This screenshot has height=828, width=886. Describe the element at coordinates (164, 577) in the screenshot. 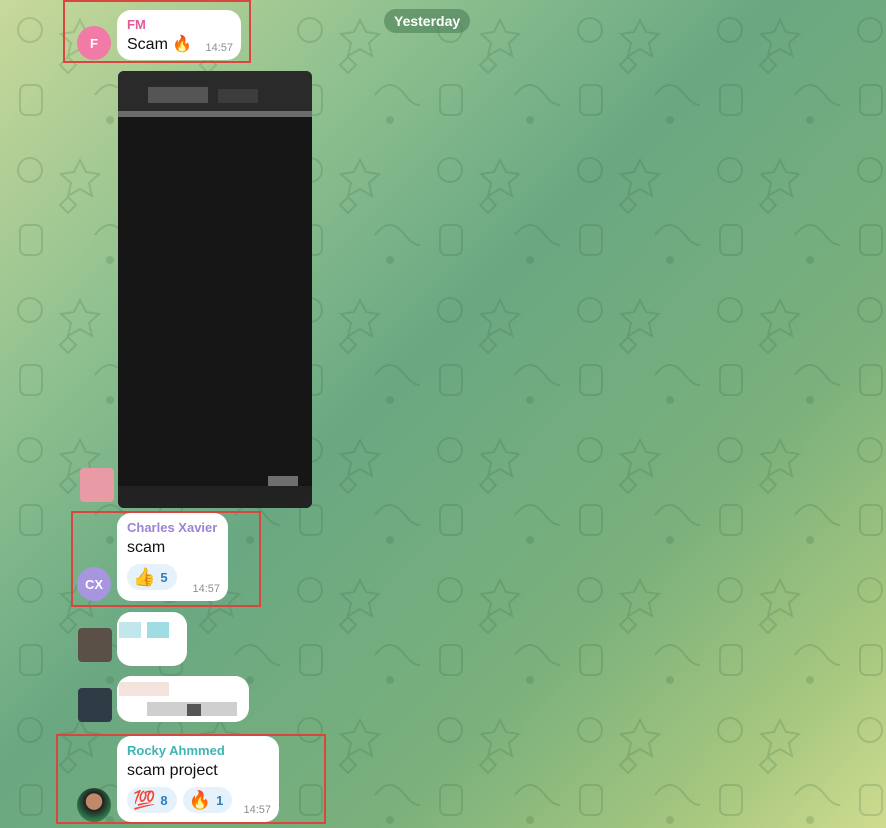

I see `reaction-count: 5` at that location.